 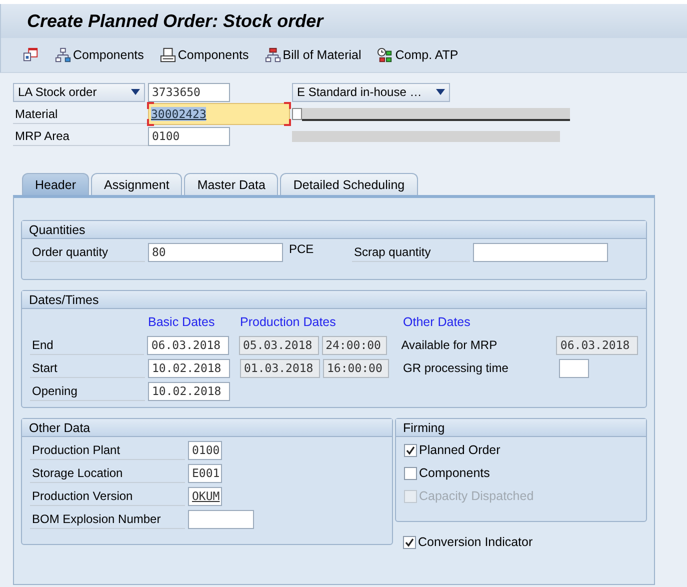 What do you see at coordinates (87, 252) in the screenshot?
I see `field-label: Order quantity` at bounding box center [87, 252].